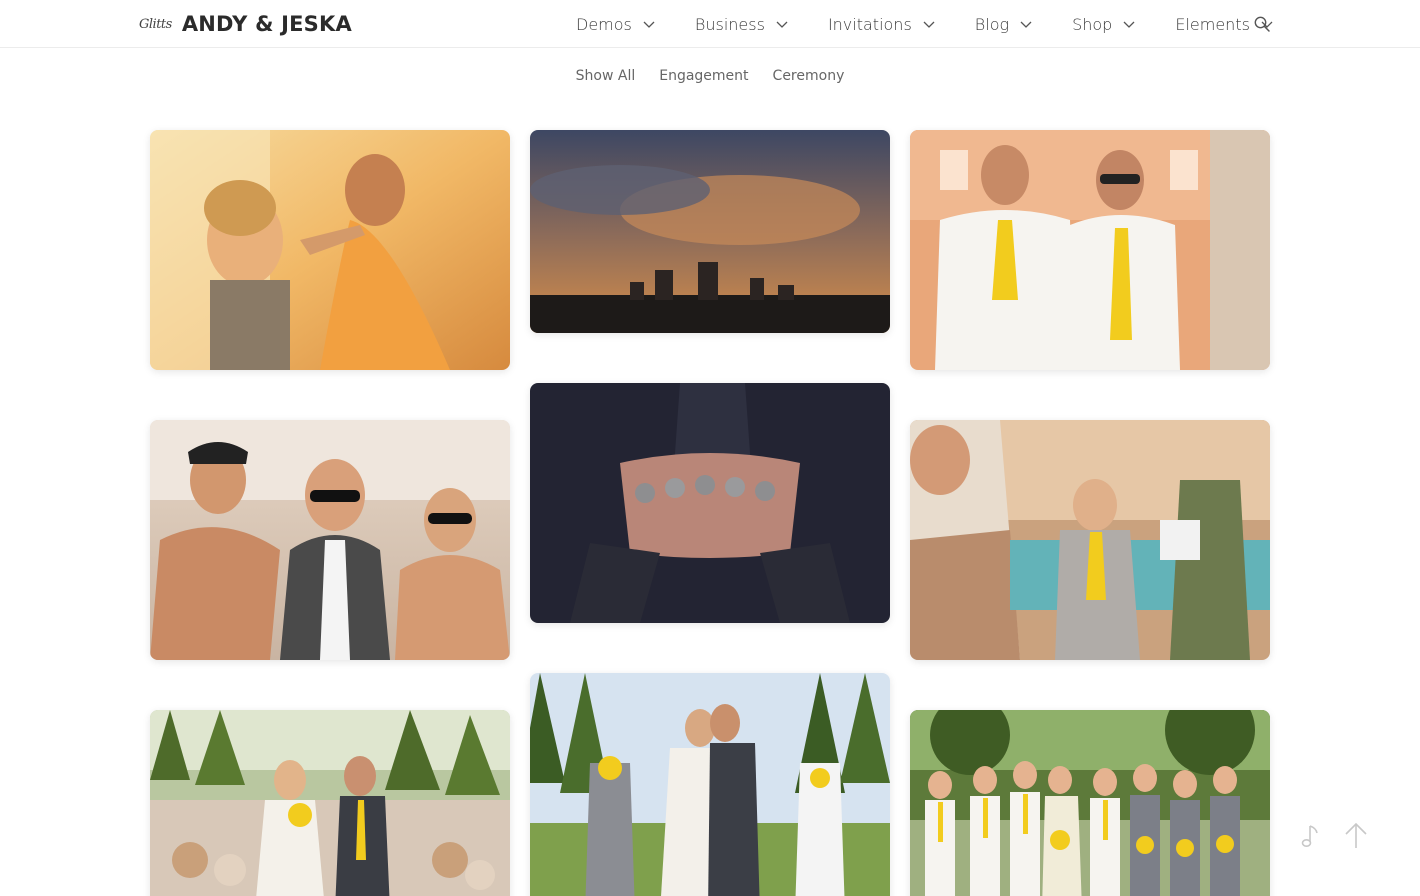 Image resolution: width=1420 pixels, height=896 pixels. What do you see at coordinates (1262, 24) in the screenshot?
I see `search-icon` at bounding box center [1262, 24].